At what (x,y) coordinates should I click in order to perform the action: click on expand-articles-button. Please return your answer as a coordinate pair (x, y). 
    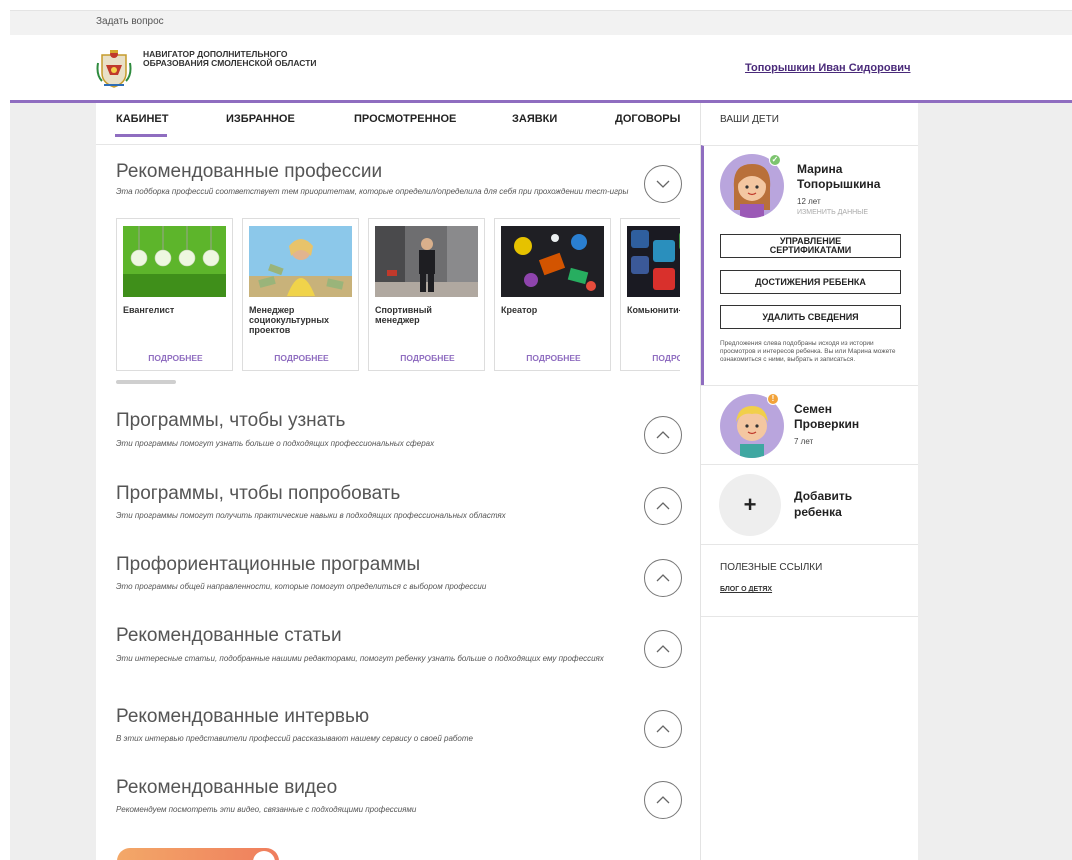
    Looking at the image, I should click on (663, 649).